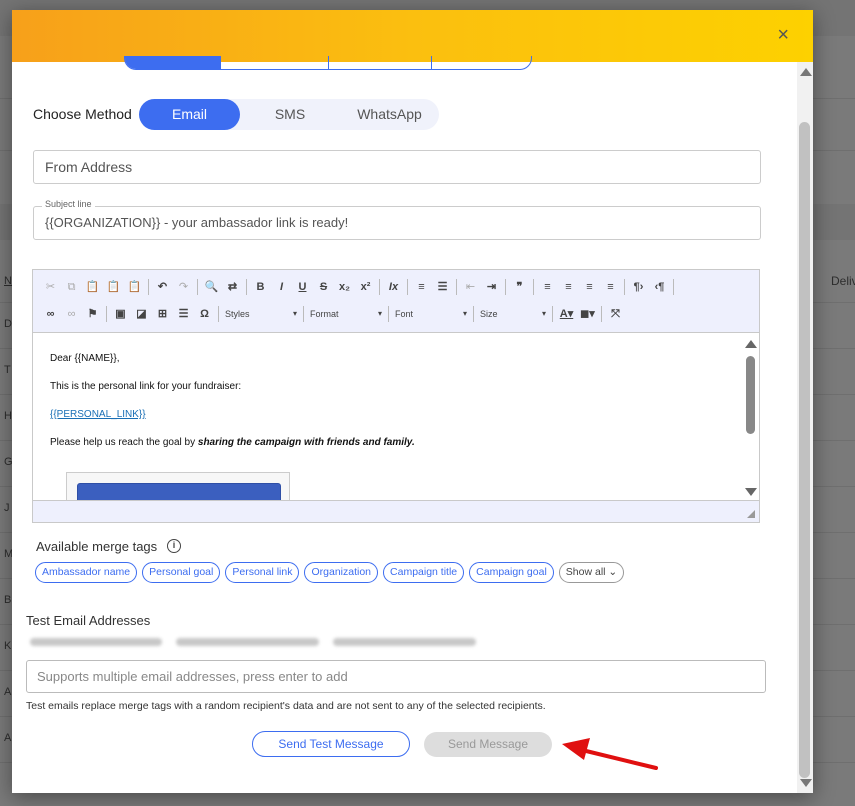 Image resolution: width=855 pixels, height=806 pixels. I want to click on numbered-list-icon: ≡, so click(421, 287).